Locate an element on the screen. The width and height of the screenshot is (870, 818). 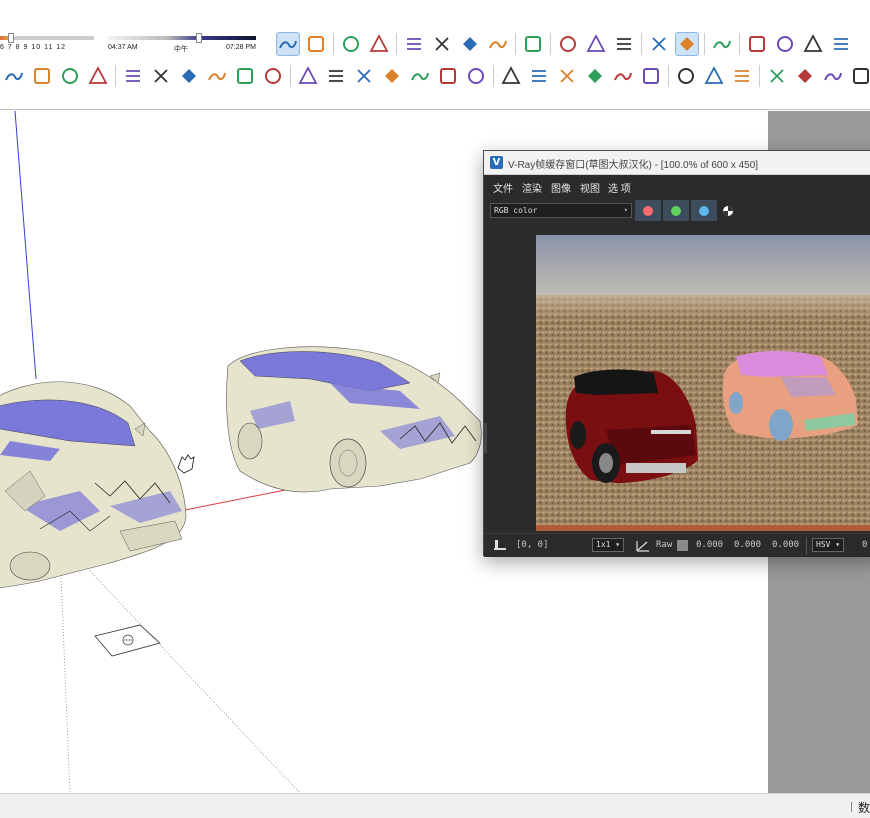
shadow-time-thumb is located at coordinates (199, 38).